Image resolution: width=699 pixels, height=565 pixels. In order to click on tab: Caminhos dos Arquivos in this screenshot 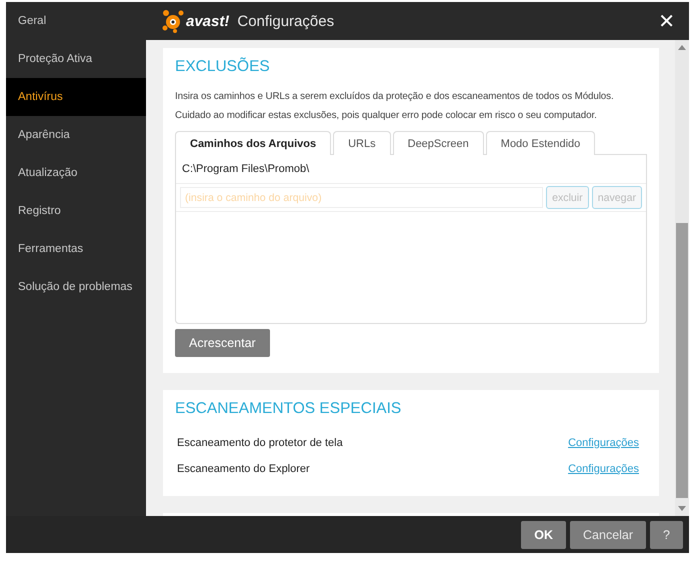, I will do `click(253, 143)`.